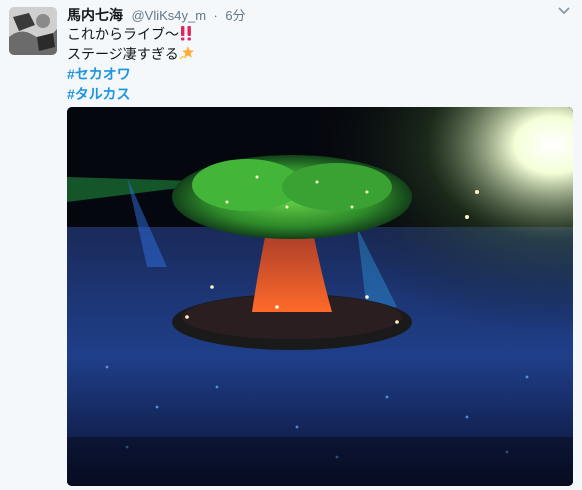 This screenshot has height=490, width=582. I want to click on hashtag-link: #タルカス, so click(98, 94).